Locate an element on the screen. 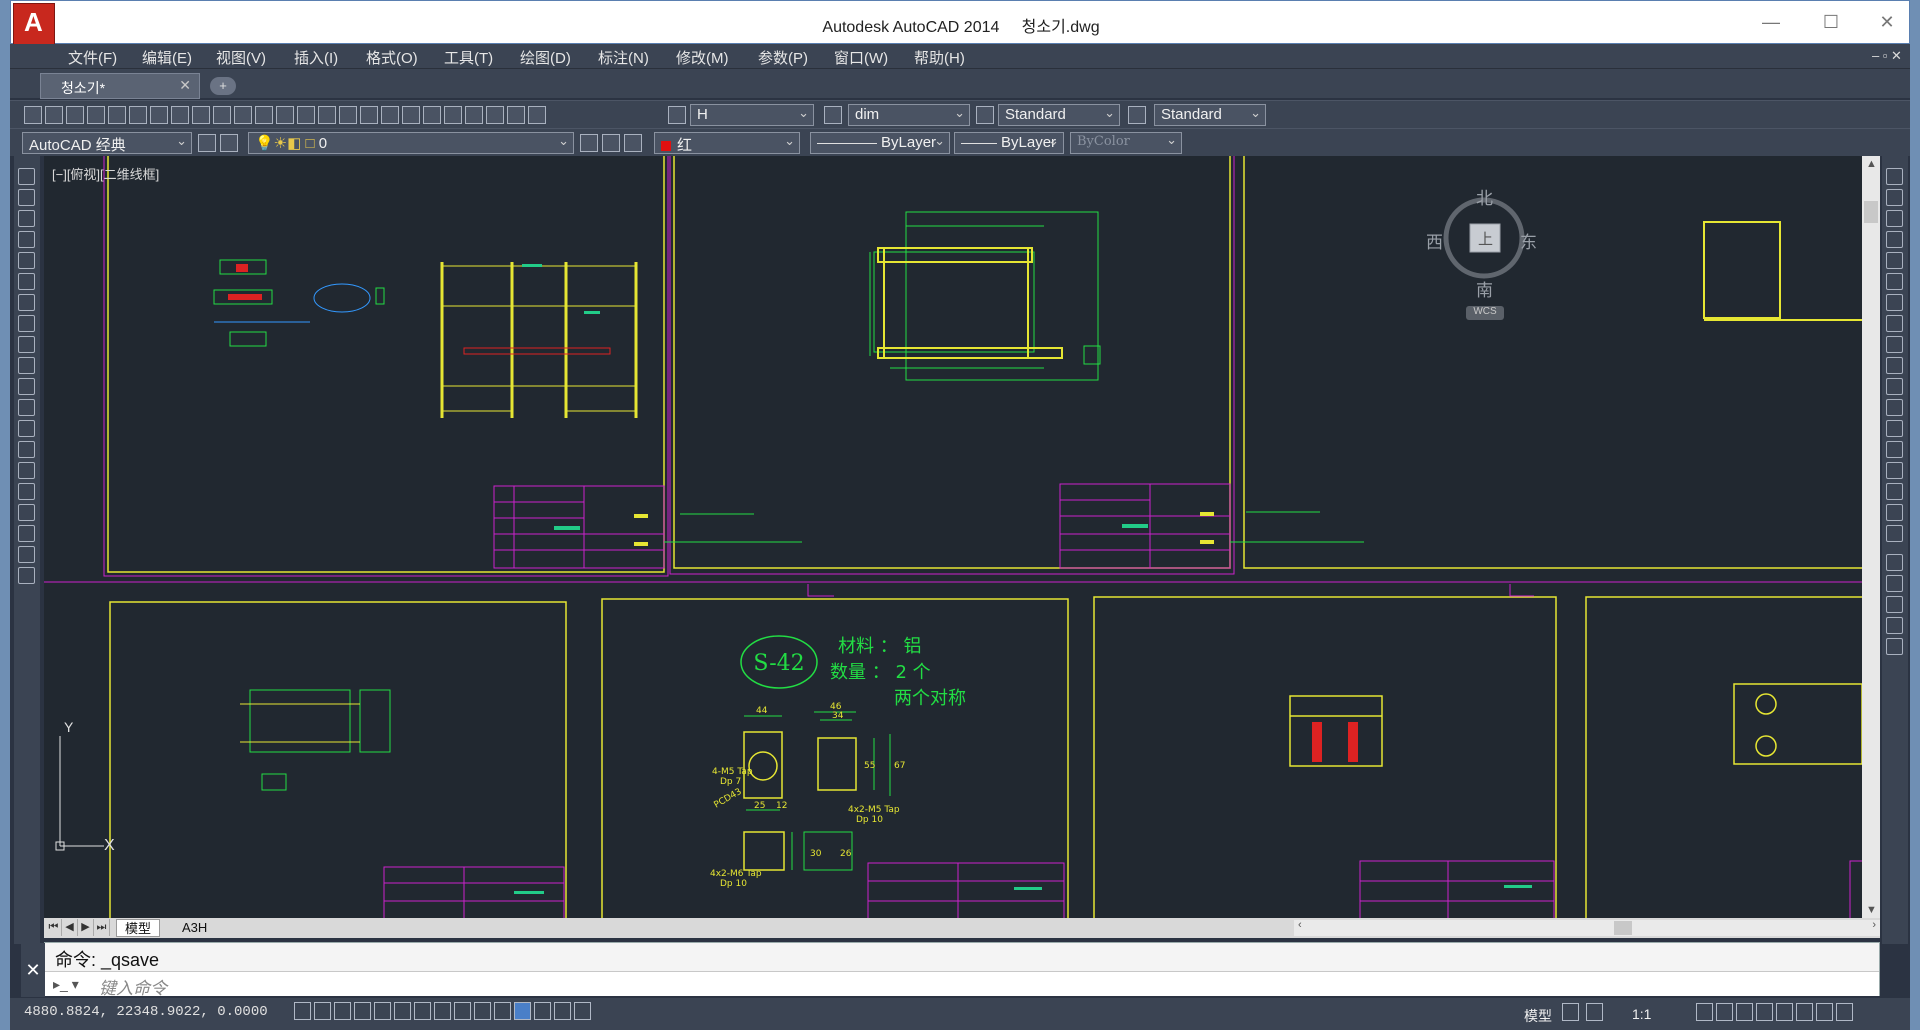 The height and width of the screenshot is (1030, 1920). text-style-select: H ⌄ is located at coordinates (752, 115).